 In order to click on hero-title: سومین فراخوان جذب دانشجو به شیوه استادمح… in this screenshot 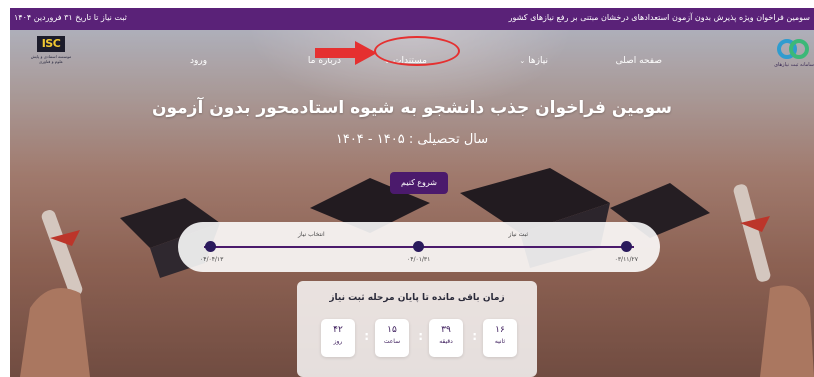, I will do `click(411, 108)`.